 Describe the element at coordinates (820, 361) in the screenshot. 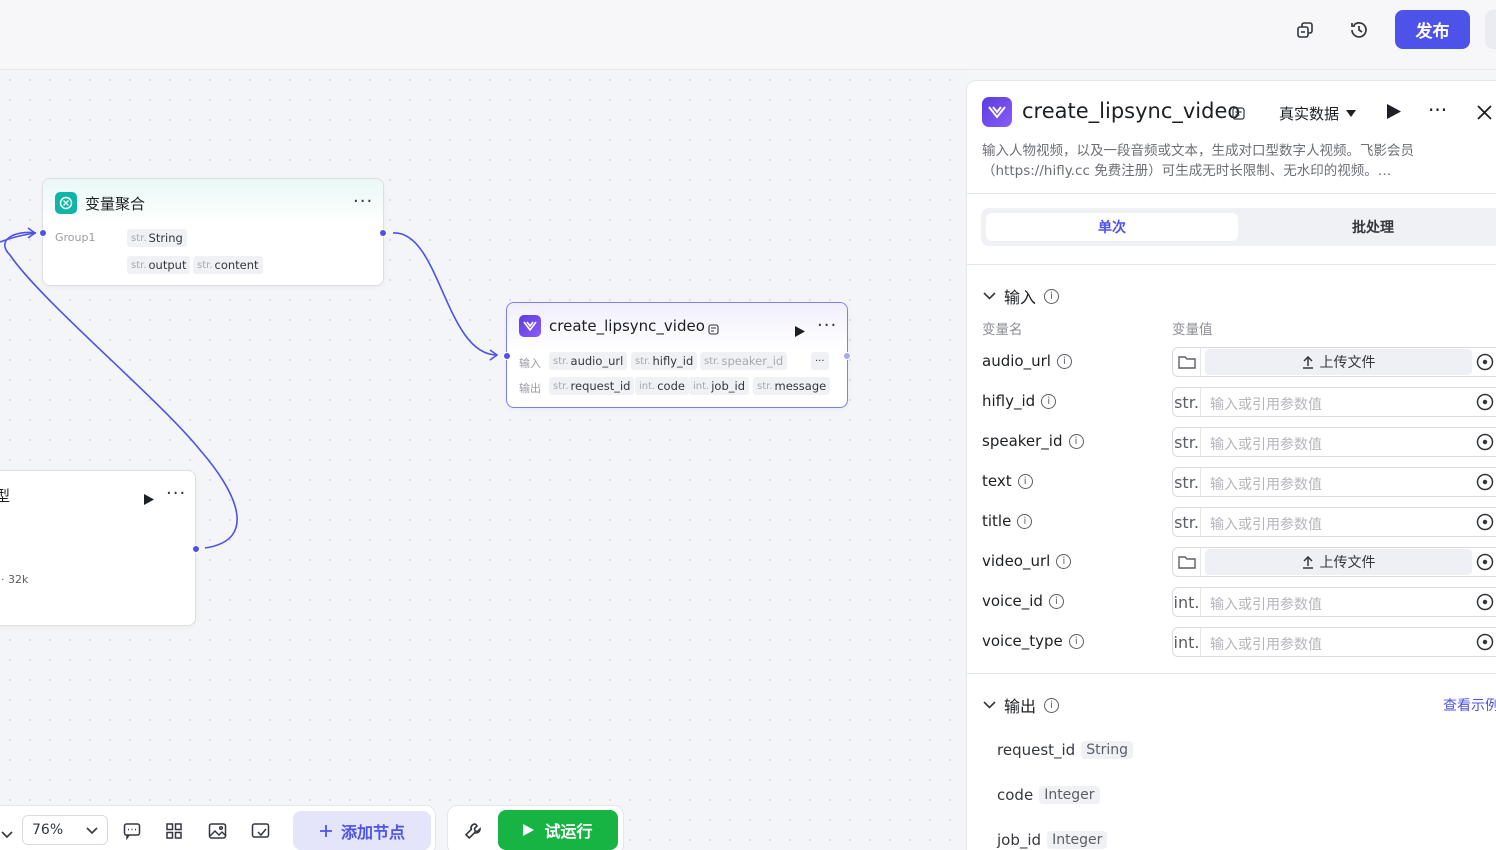

I see `more-inputs-tag: ···` at that location.